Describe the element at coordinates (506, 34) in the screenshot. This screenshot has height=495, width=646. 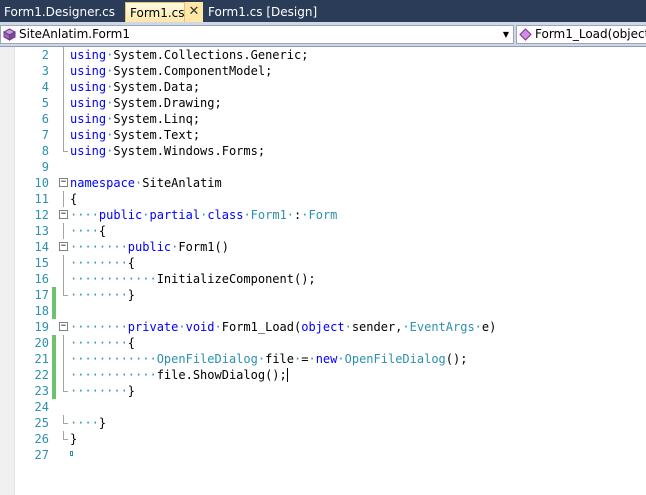
I see `chevron-down-icon: ▼` at that location.